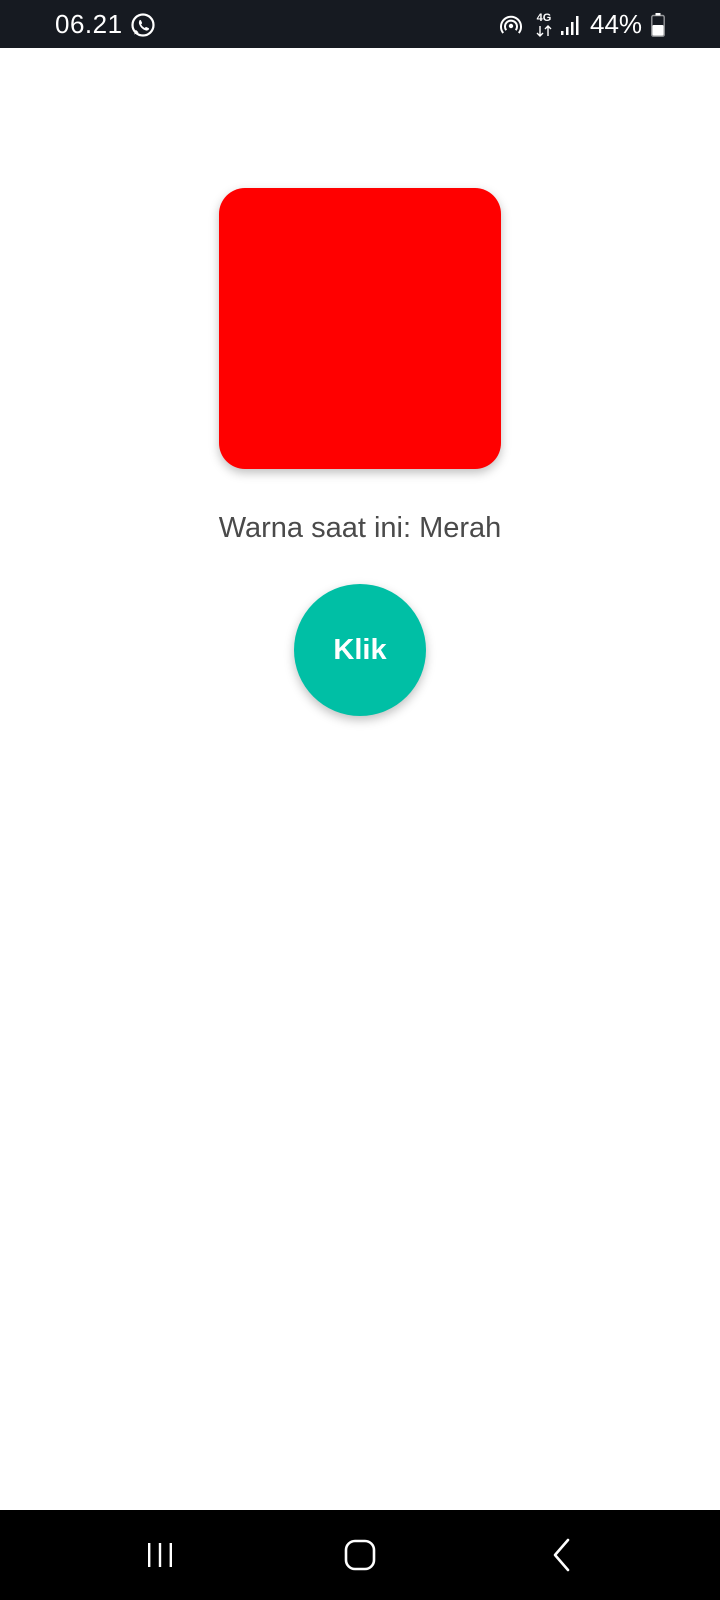 This screenshot has width=720, height=1600. Describe the element at coordinates (360, 528) in the screenshot. I see `current-color-label: Warna saat ini: Merah` at that location.